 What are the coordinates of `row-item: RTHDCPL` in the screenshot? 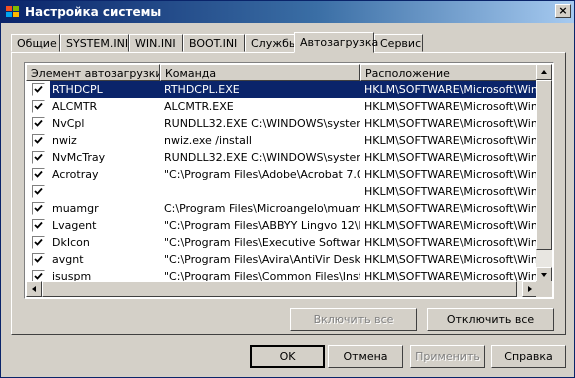 It's located at (105, 89).